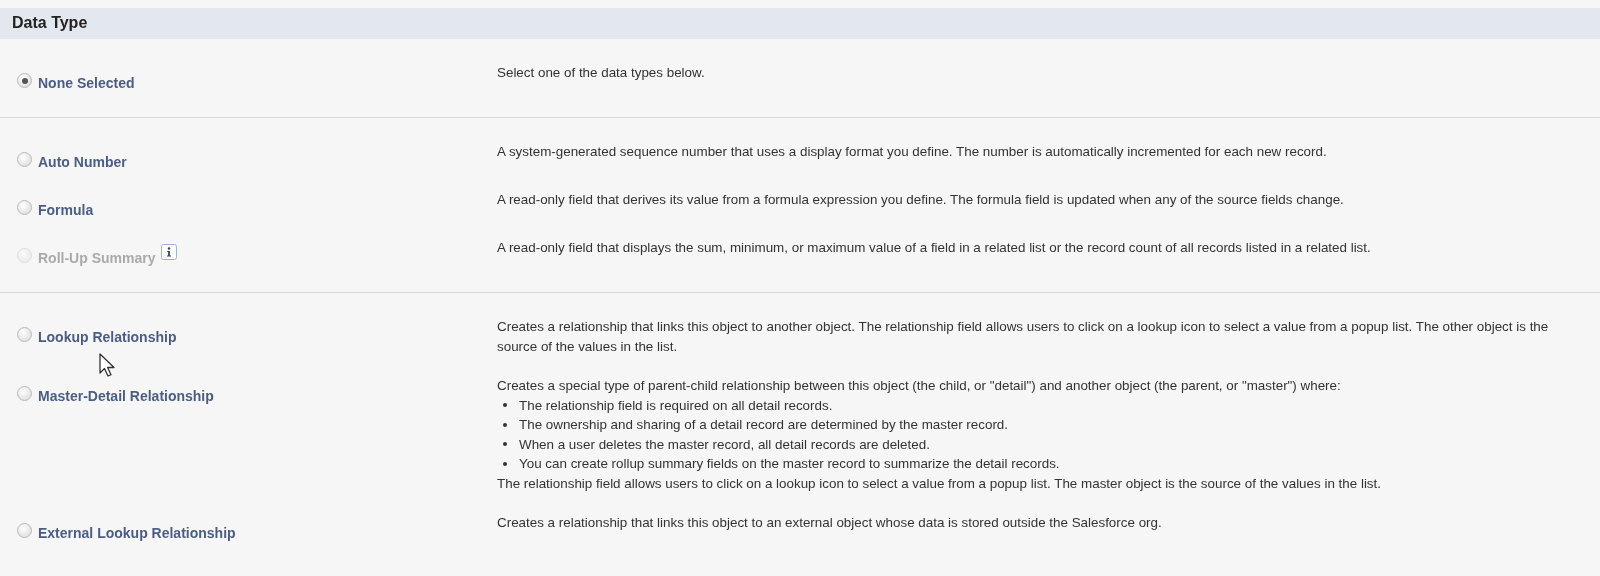  What do you see at coordinates (82, 162) in the screenshot?
I see `option-label: Auto Number` at bounding box center [82, 162].